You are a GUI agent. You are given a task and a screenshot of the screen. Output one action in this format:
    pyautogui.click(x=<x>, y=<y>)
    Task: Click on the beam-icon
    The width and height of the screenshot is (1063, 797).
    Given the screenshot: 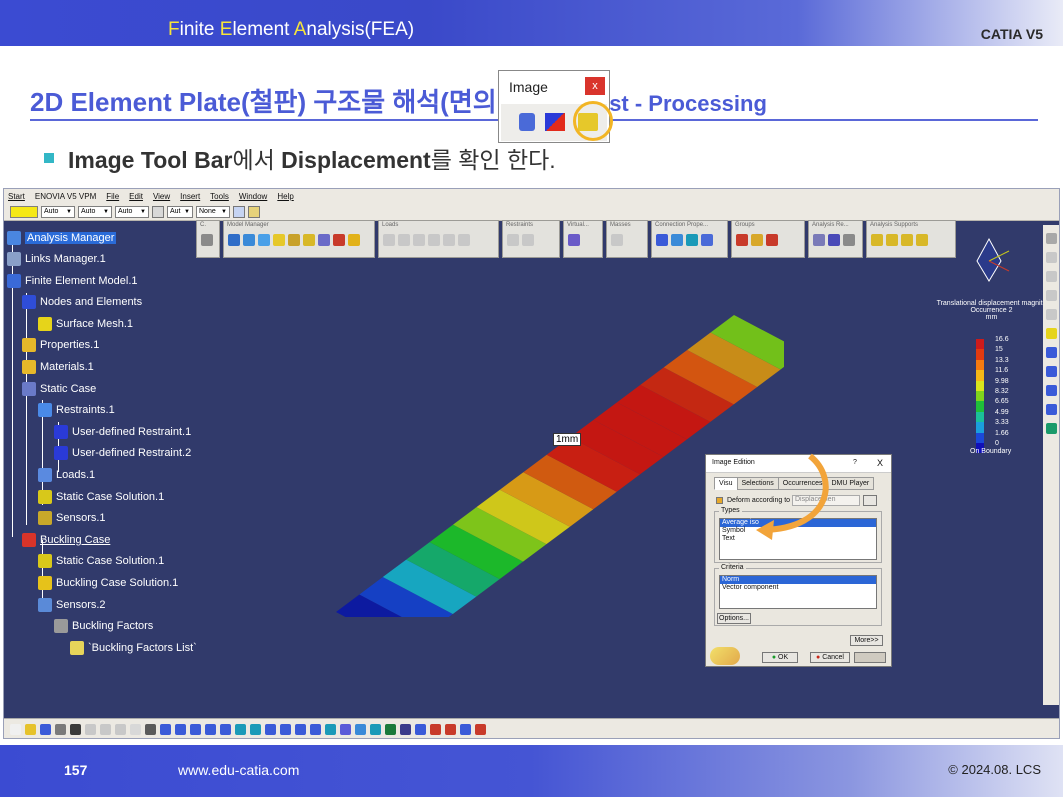 What is the action you would take?
    pyautogui.click(x=309, y=240)
    